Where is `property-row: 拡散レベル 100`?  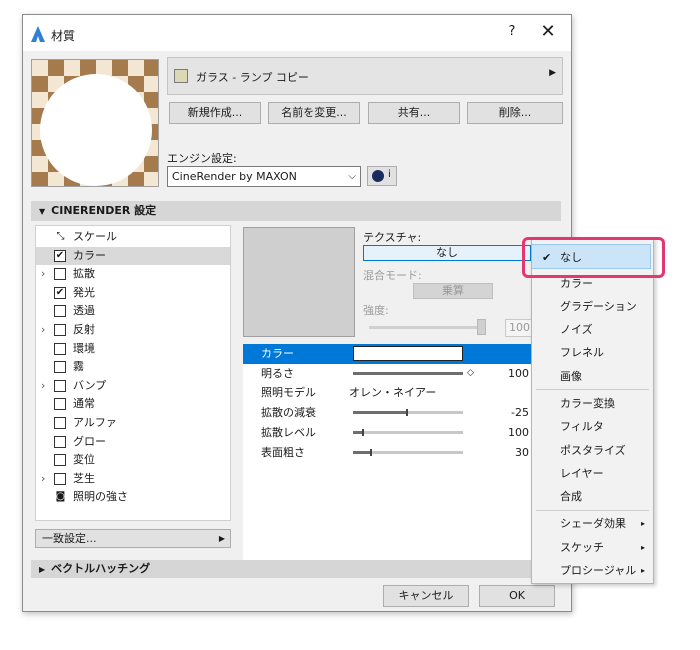
property-row: 拡散レベル 100 is located at coordinates (401, 433).